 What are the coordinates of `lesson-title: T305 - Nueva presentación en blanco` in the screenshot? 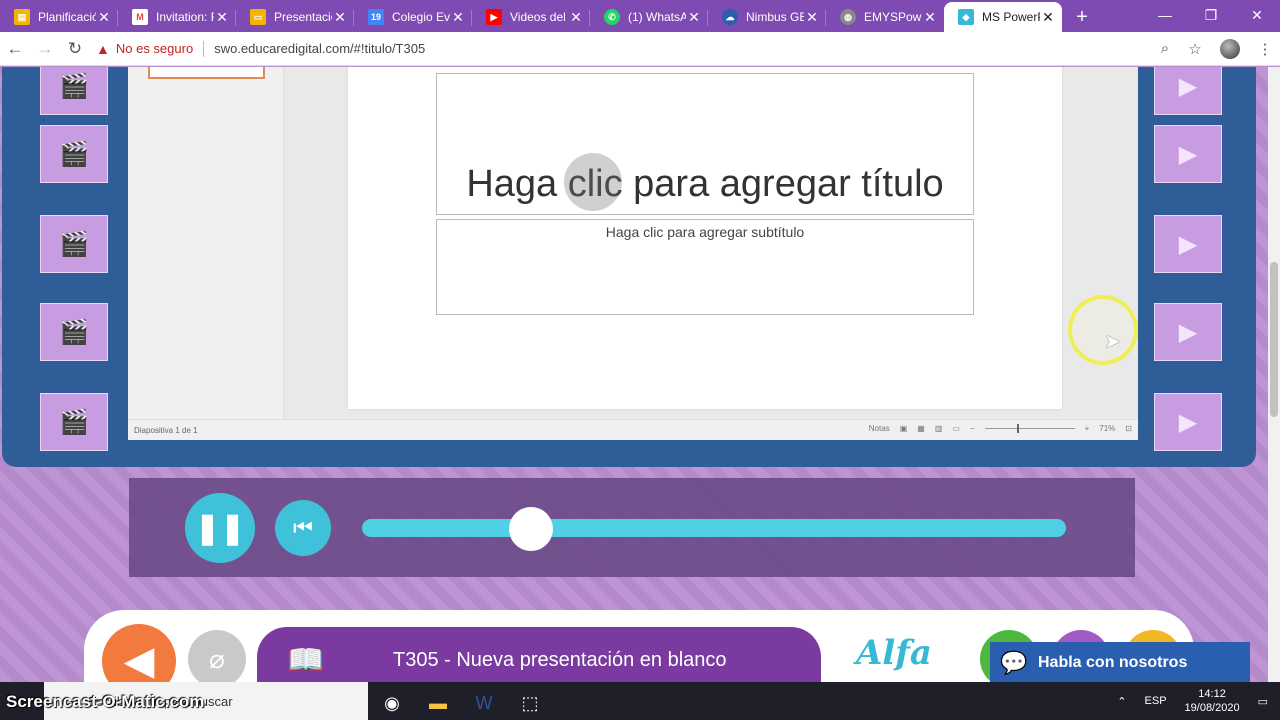 It's located at (560, 659).